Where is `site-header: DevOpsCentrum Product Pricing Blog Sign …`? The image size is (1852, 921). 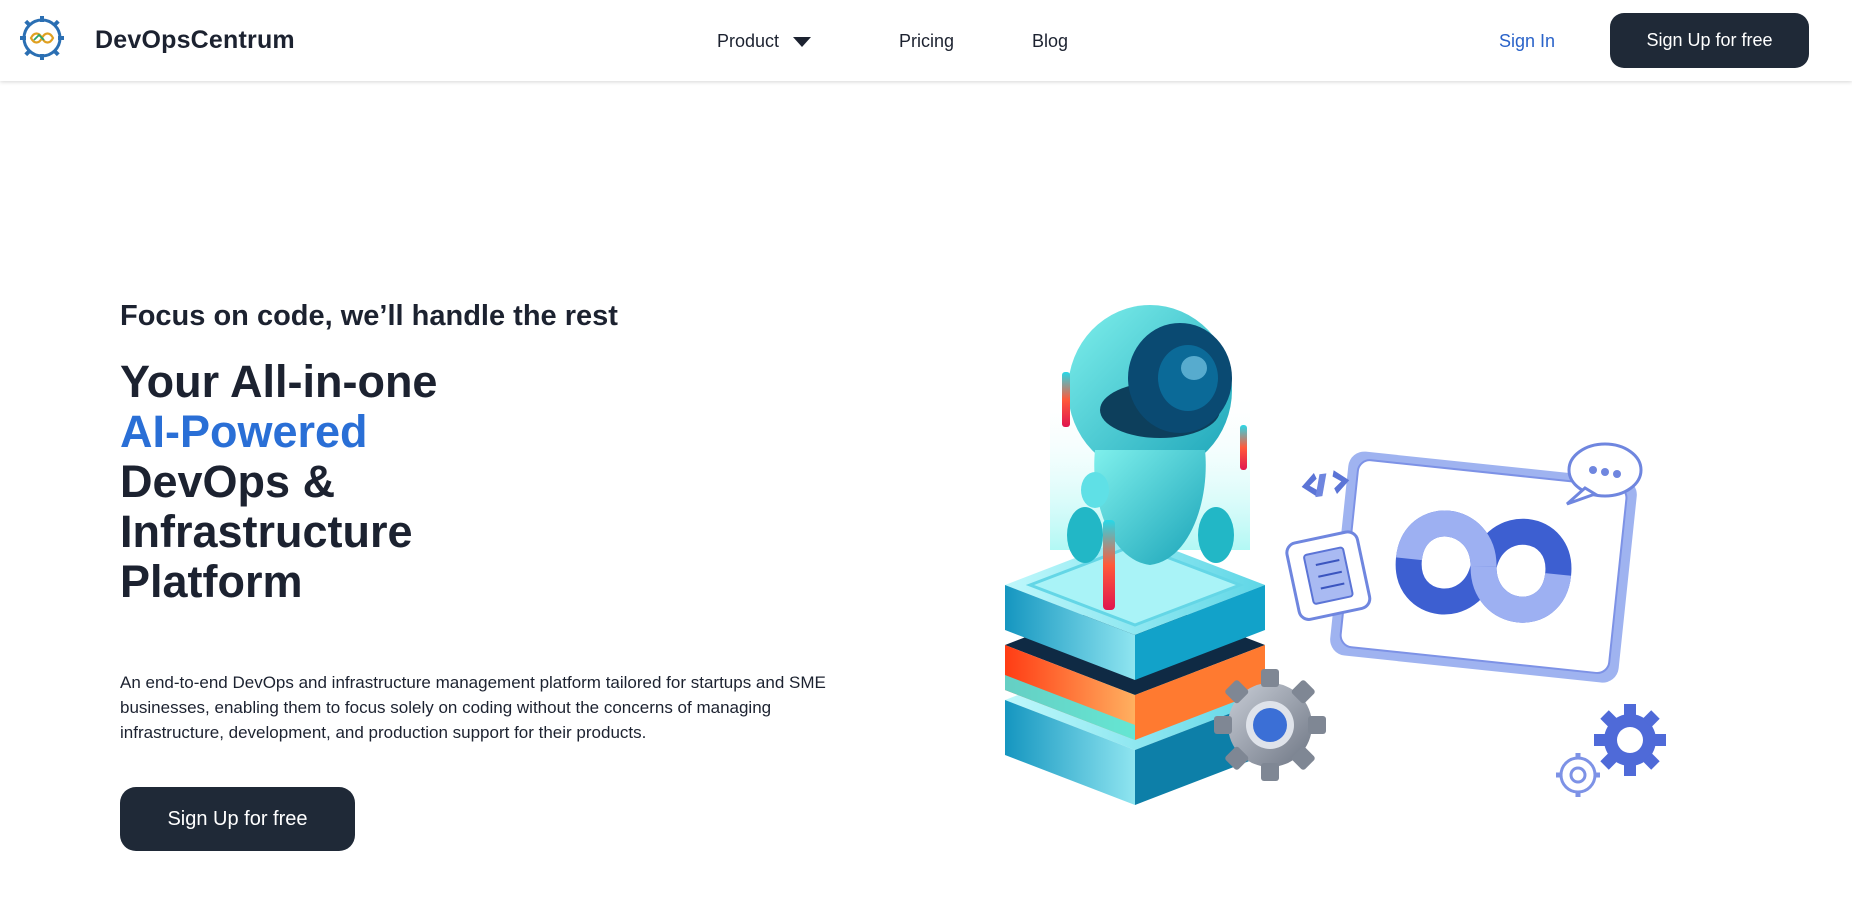 site-header: DevOpsCentrum Product Pricing Blog Sign … is located at coordinates (926, 40).